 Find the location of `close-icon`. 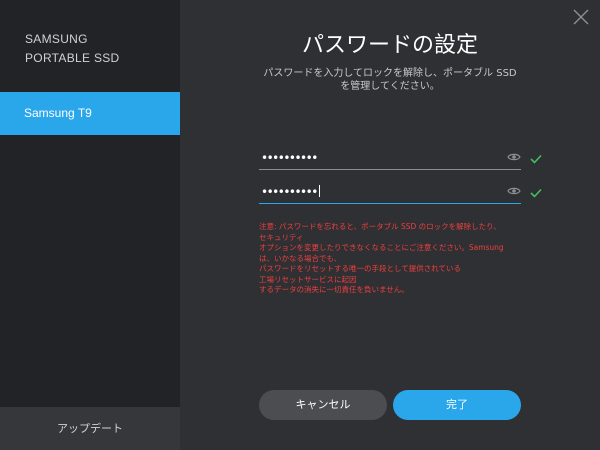

close-icon is located at coordinates (581, 17).